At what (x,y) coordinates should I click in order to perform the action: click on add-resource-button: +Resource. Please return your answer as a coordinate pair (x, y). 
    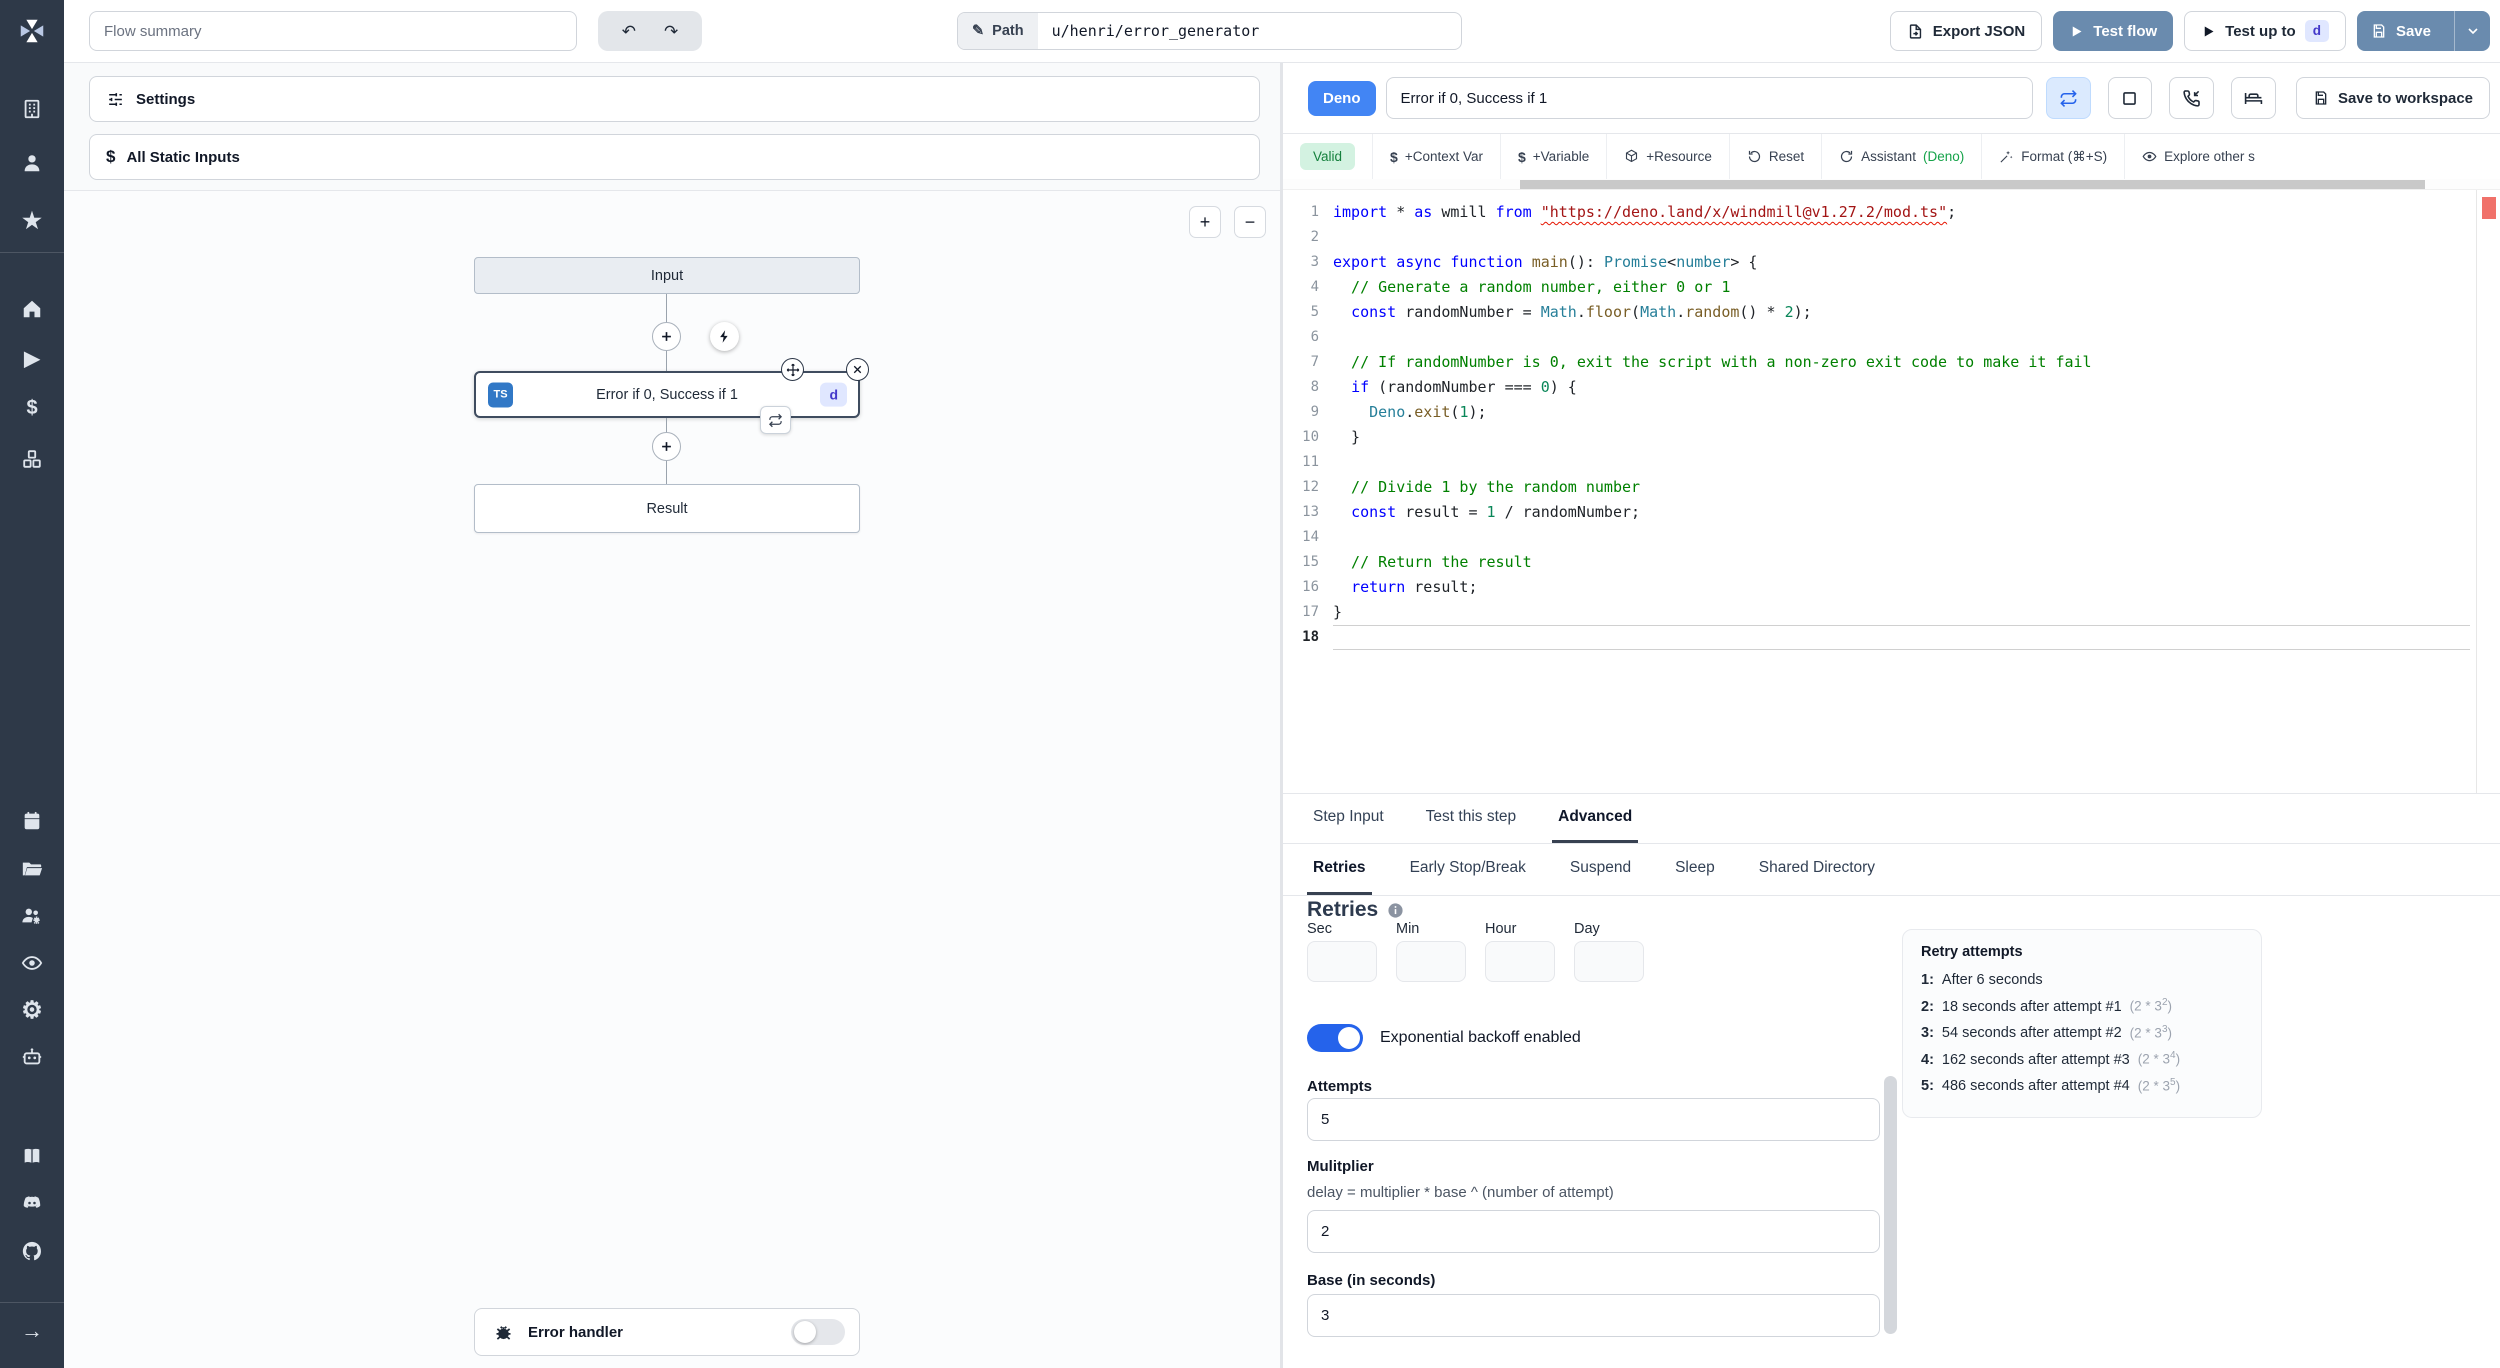
    Looking at the image, I should click on (1667, 156).